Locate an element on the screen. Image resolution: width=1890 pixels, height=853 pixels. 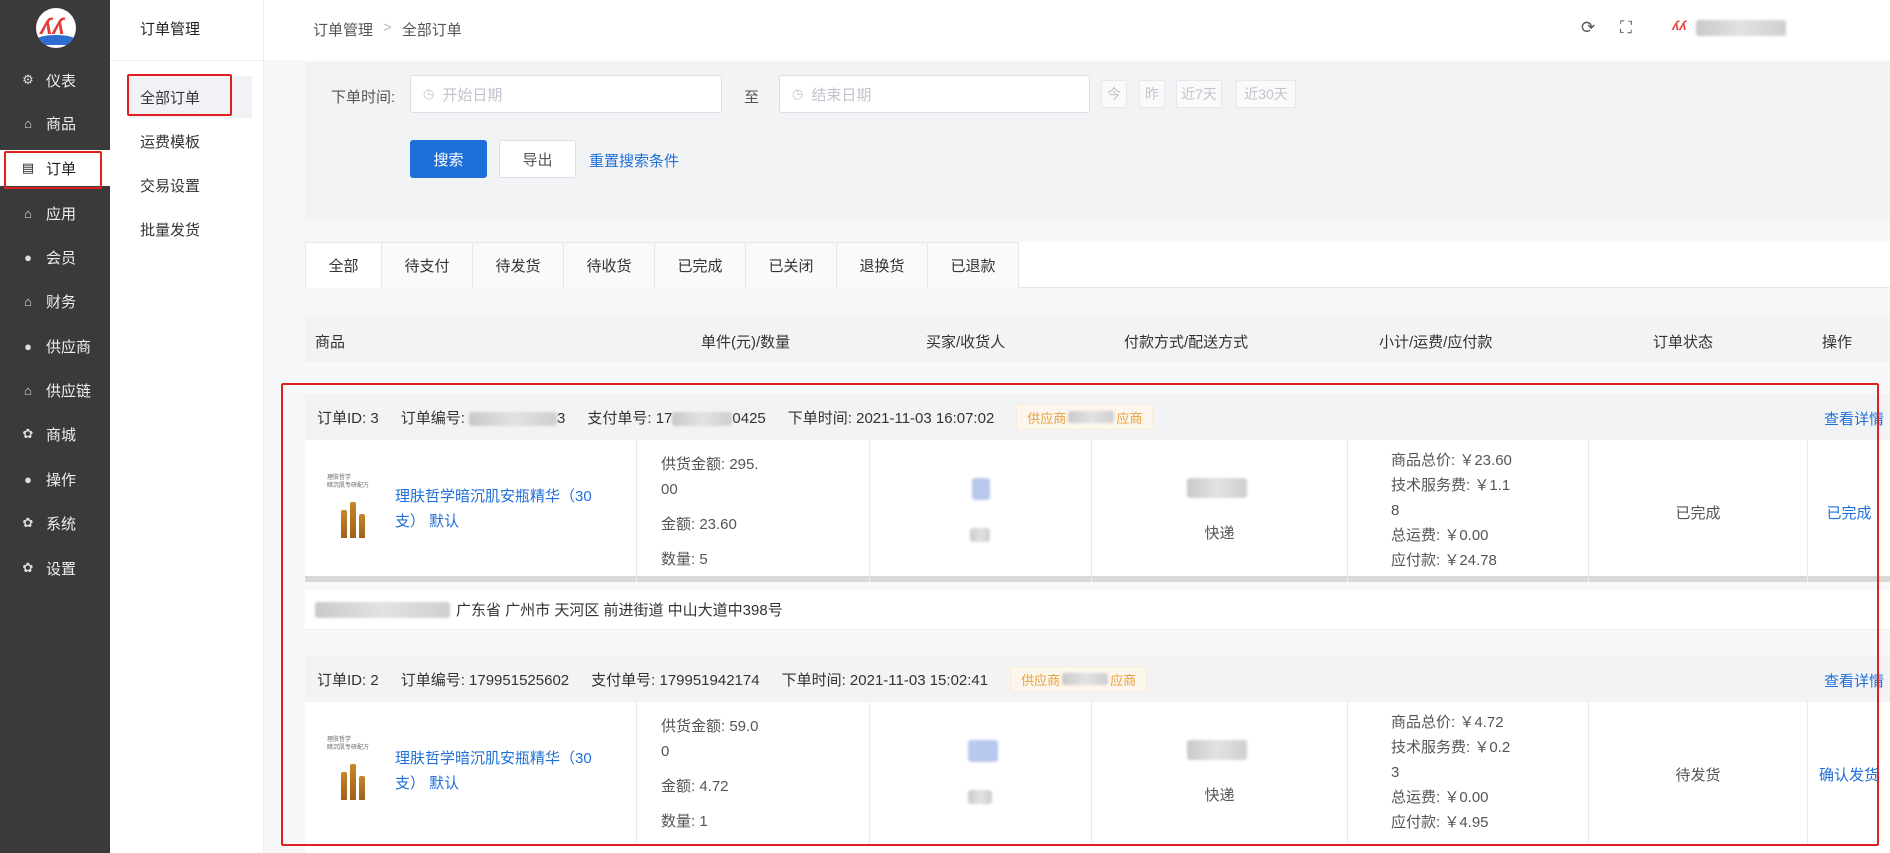
column-header: 单件(元)/数量 is located at coordinates (746, 342).